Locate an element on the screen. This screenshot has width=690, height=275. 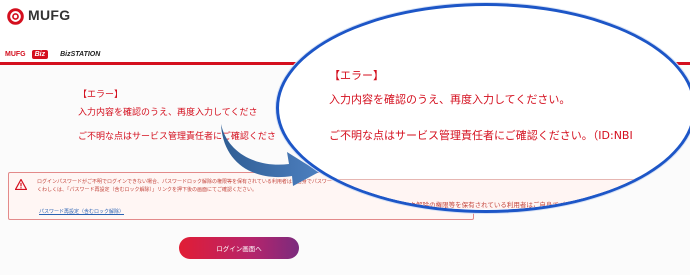
mufg-logo-icon is located at coordinates (15, 16).